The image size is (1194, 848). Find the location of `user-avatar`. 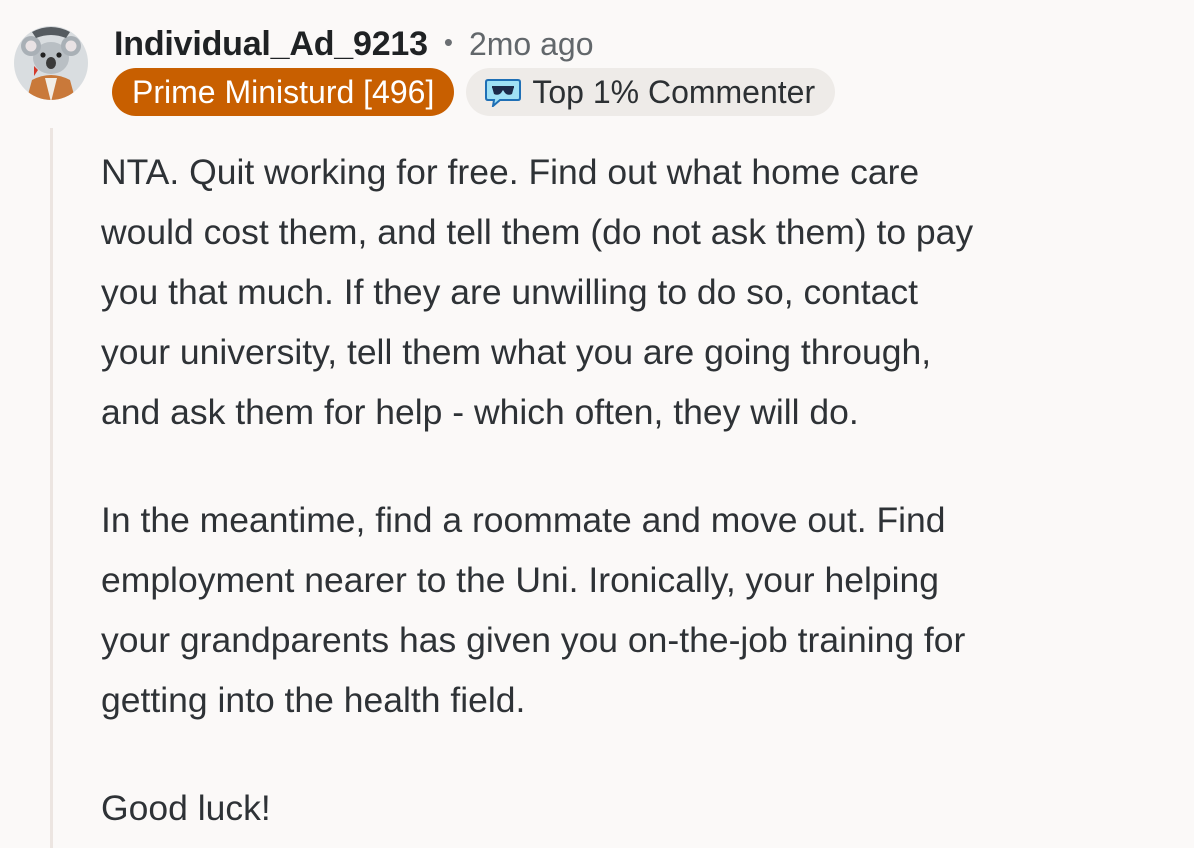

user-avatar is located at coordinates (51, 63).